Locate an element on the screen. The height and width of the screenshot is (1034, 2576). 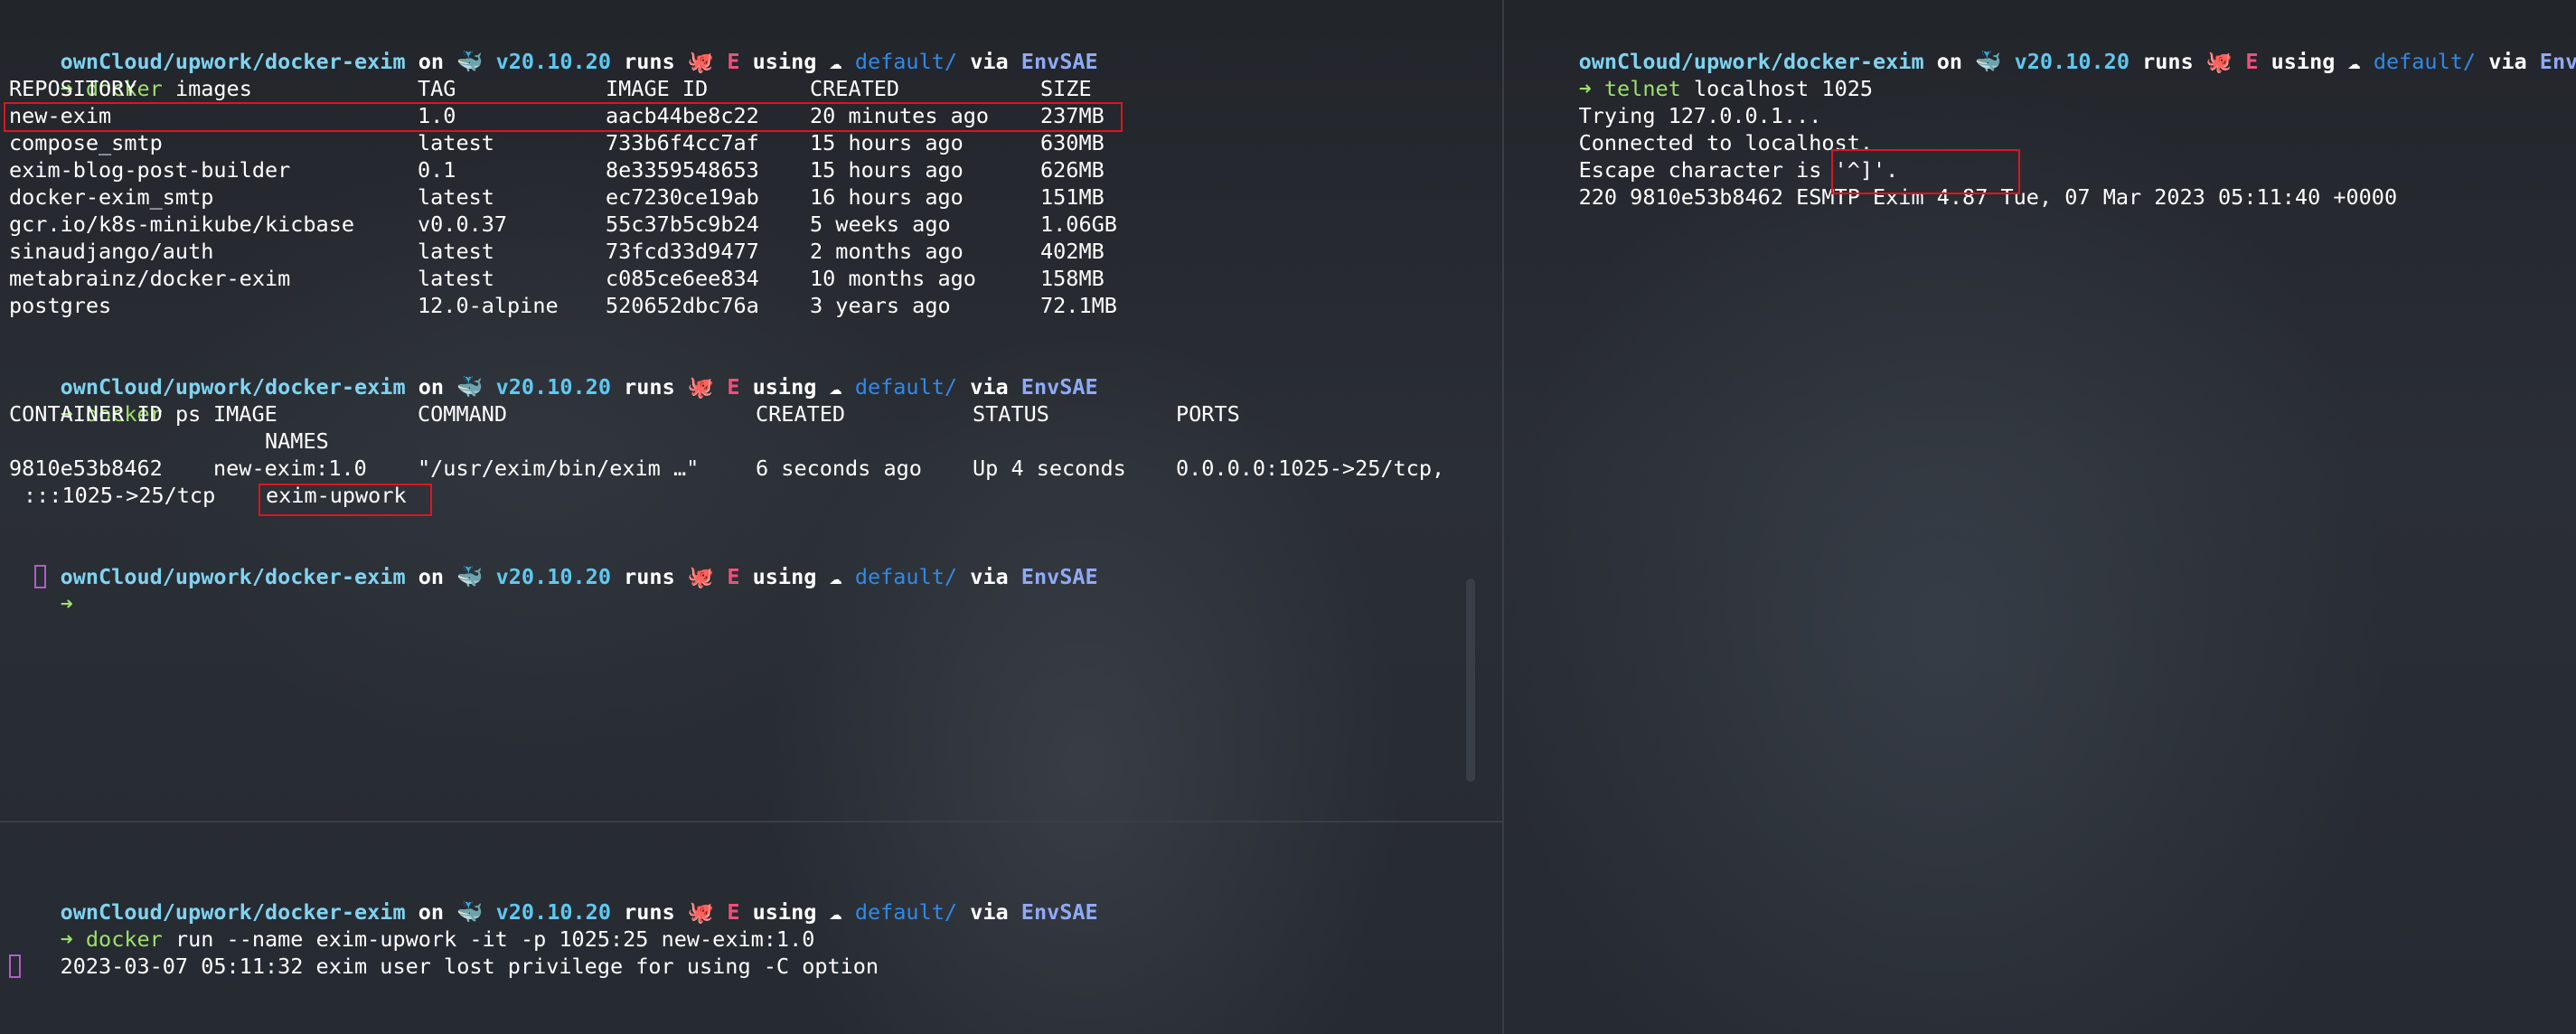
table-cell: 12.0-alpine is located at coordinates (488, 305).